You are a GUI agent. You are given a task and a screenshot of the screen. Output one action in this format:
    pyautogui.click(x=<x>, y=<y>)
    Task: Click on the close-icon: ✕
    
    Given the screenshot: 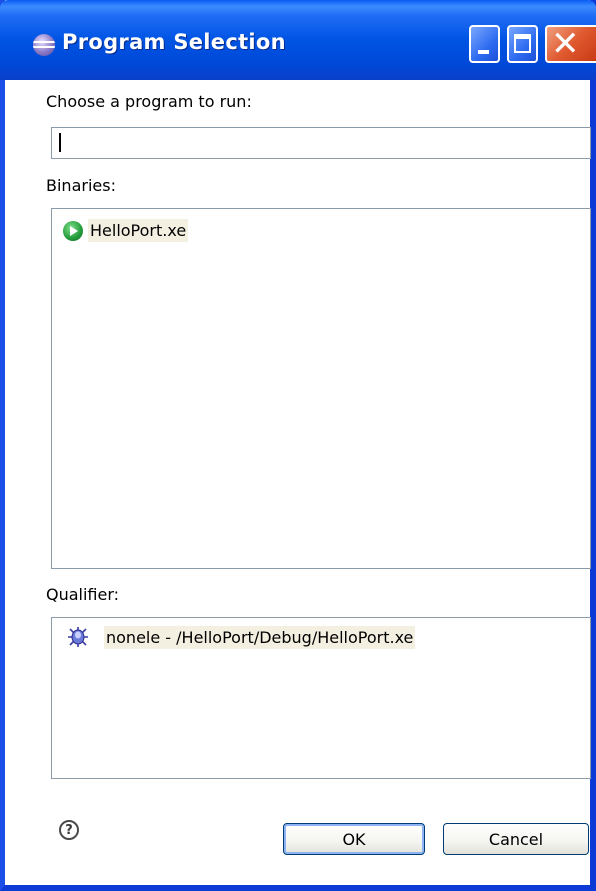 What is the action you would take?
    pyautogui.click(x=565, y=44)
    